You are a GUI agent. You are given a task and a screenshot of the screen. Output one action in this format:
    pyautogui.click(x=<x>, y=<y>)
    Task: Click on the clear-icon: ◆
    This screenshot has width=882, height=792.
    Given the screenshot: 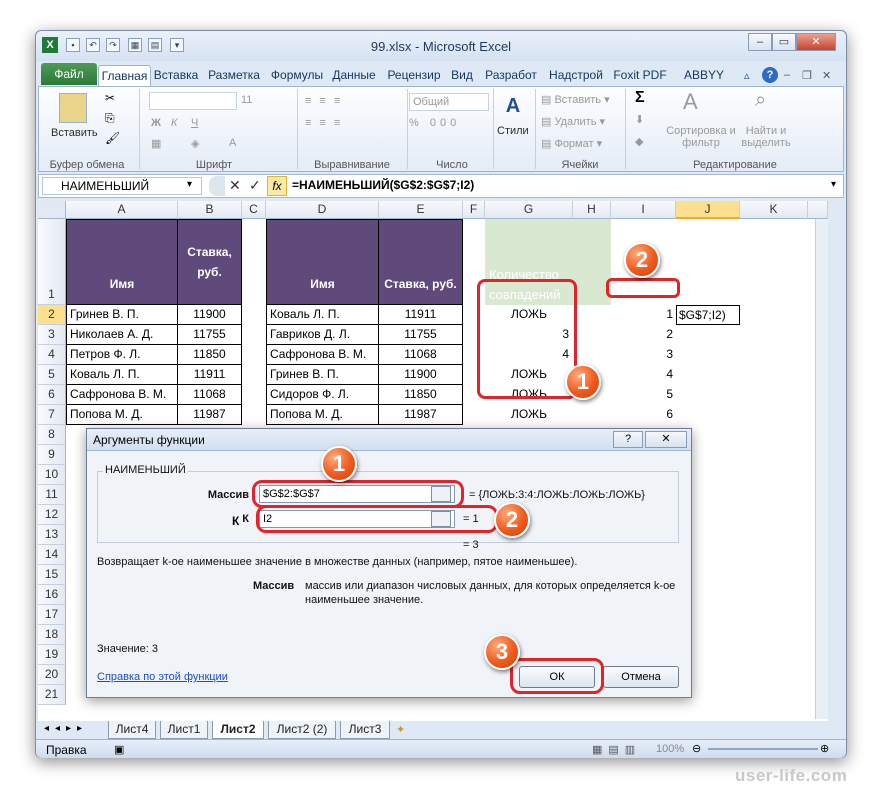 What is the action you would take?
    pyautogui.click(x=639, y=141)
    